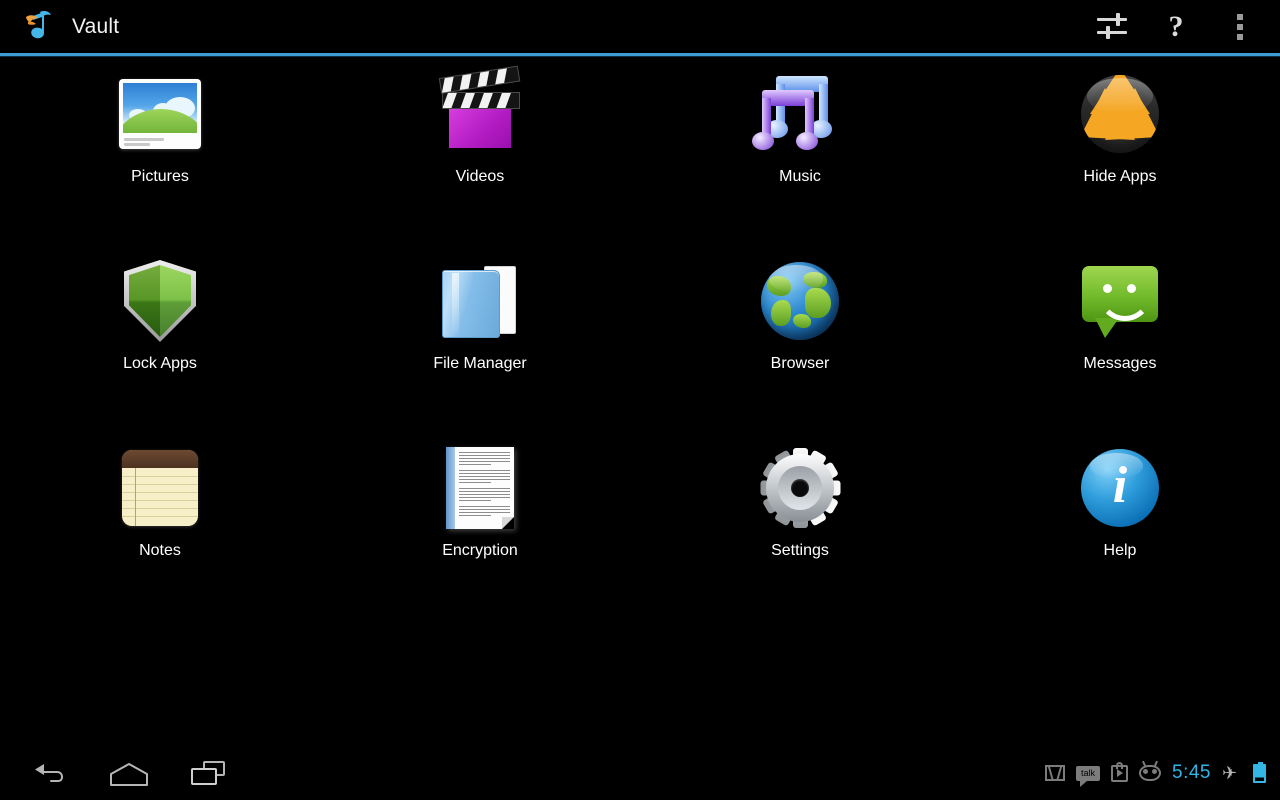  What do you see at coordinates (640, 26) in the screenshot?
I see `action-bar: Vault ?` at bounding box center [640, 26].